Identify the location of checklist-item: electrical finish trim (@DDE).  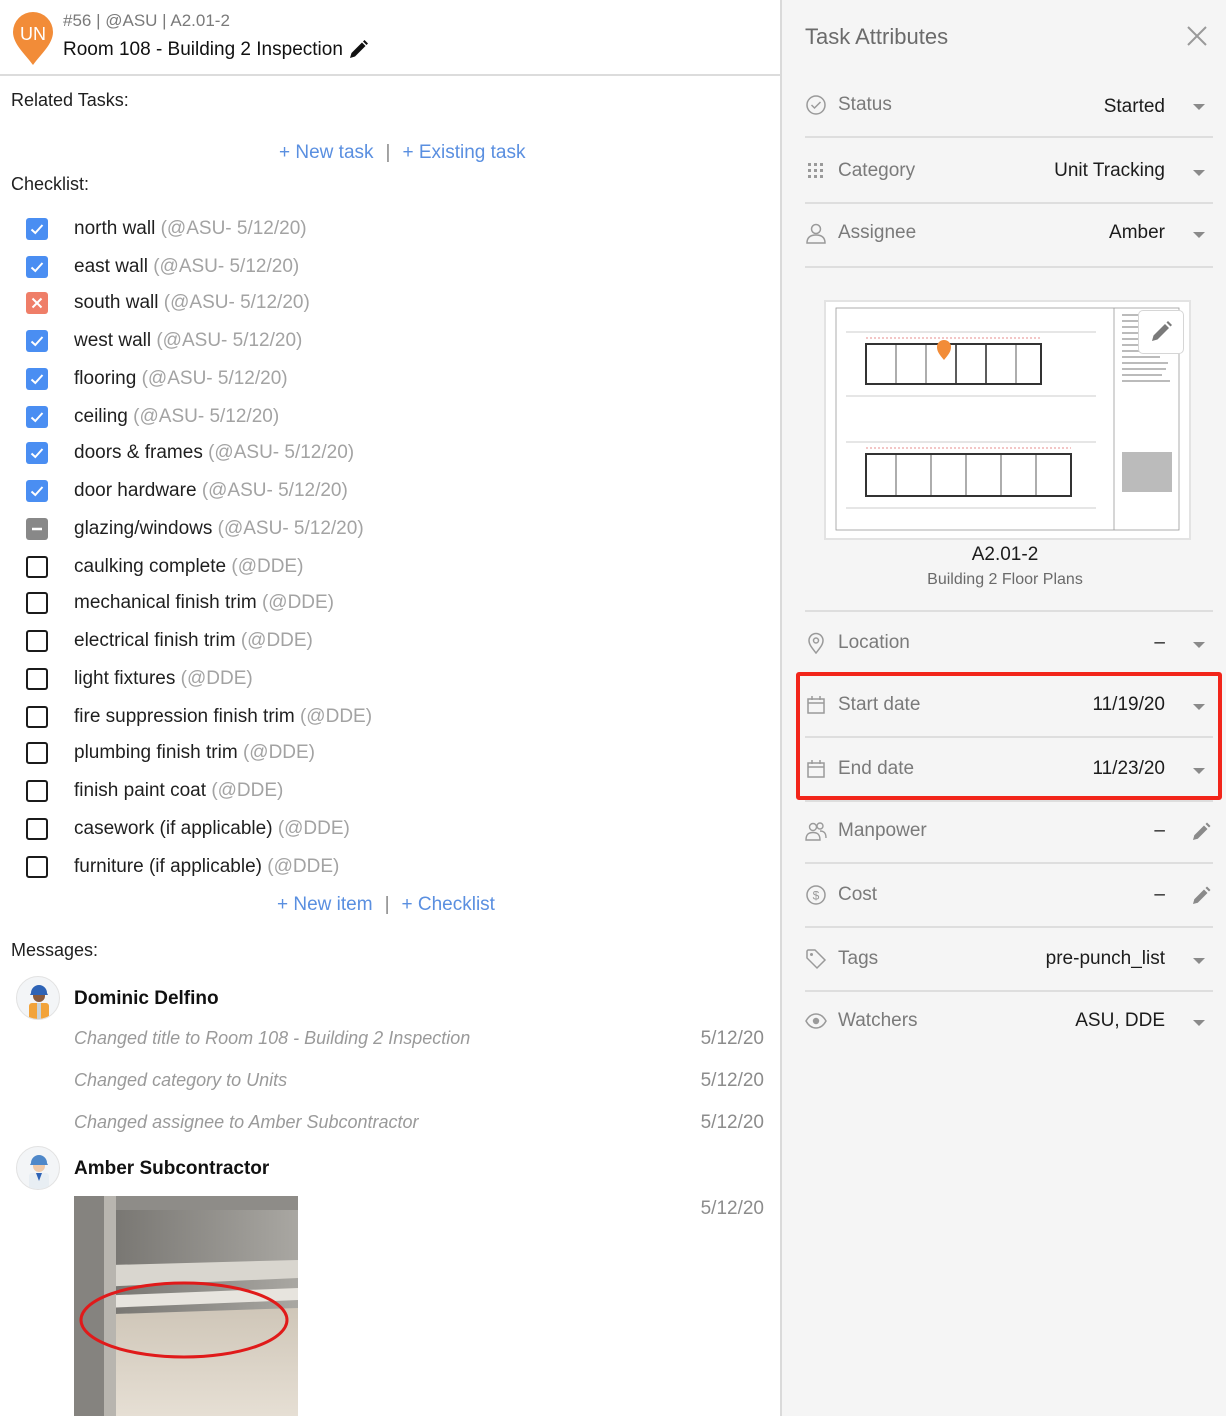
(390, 641).